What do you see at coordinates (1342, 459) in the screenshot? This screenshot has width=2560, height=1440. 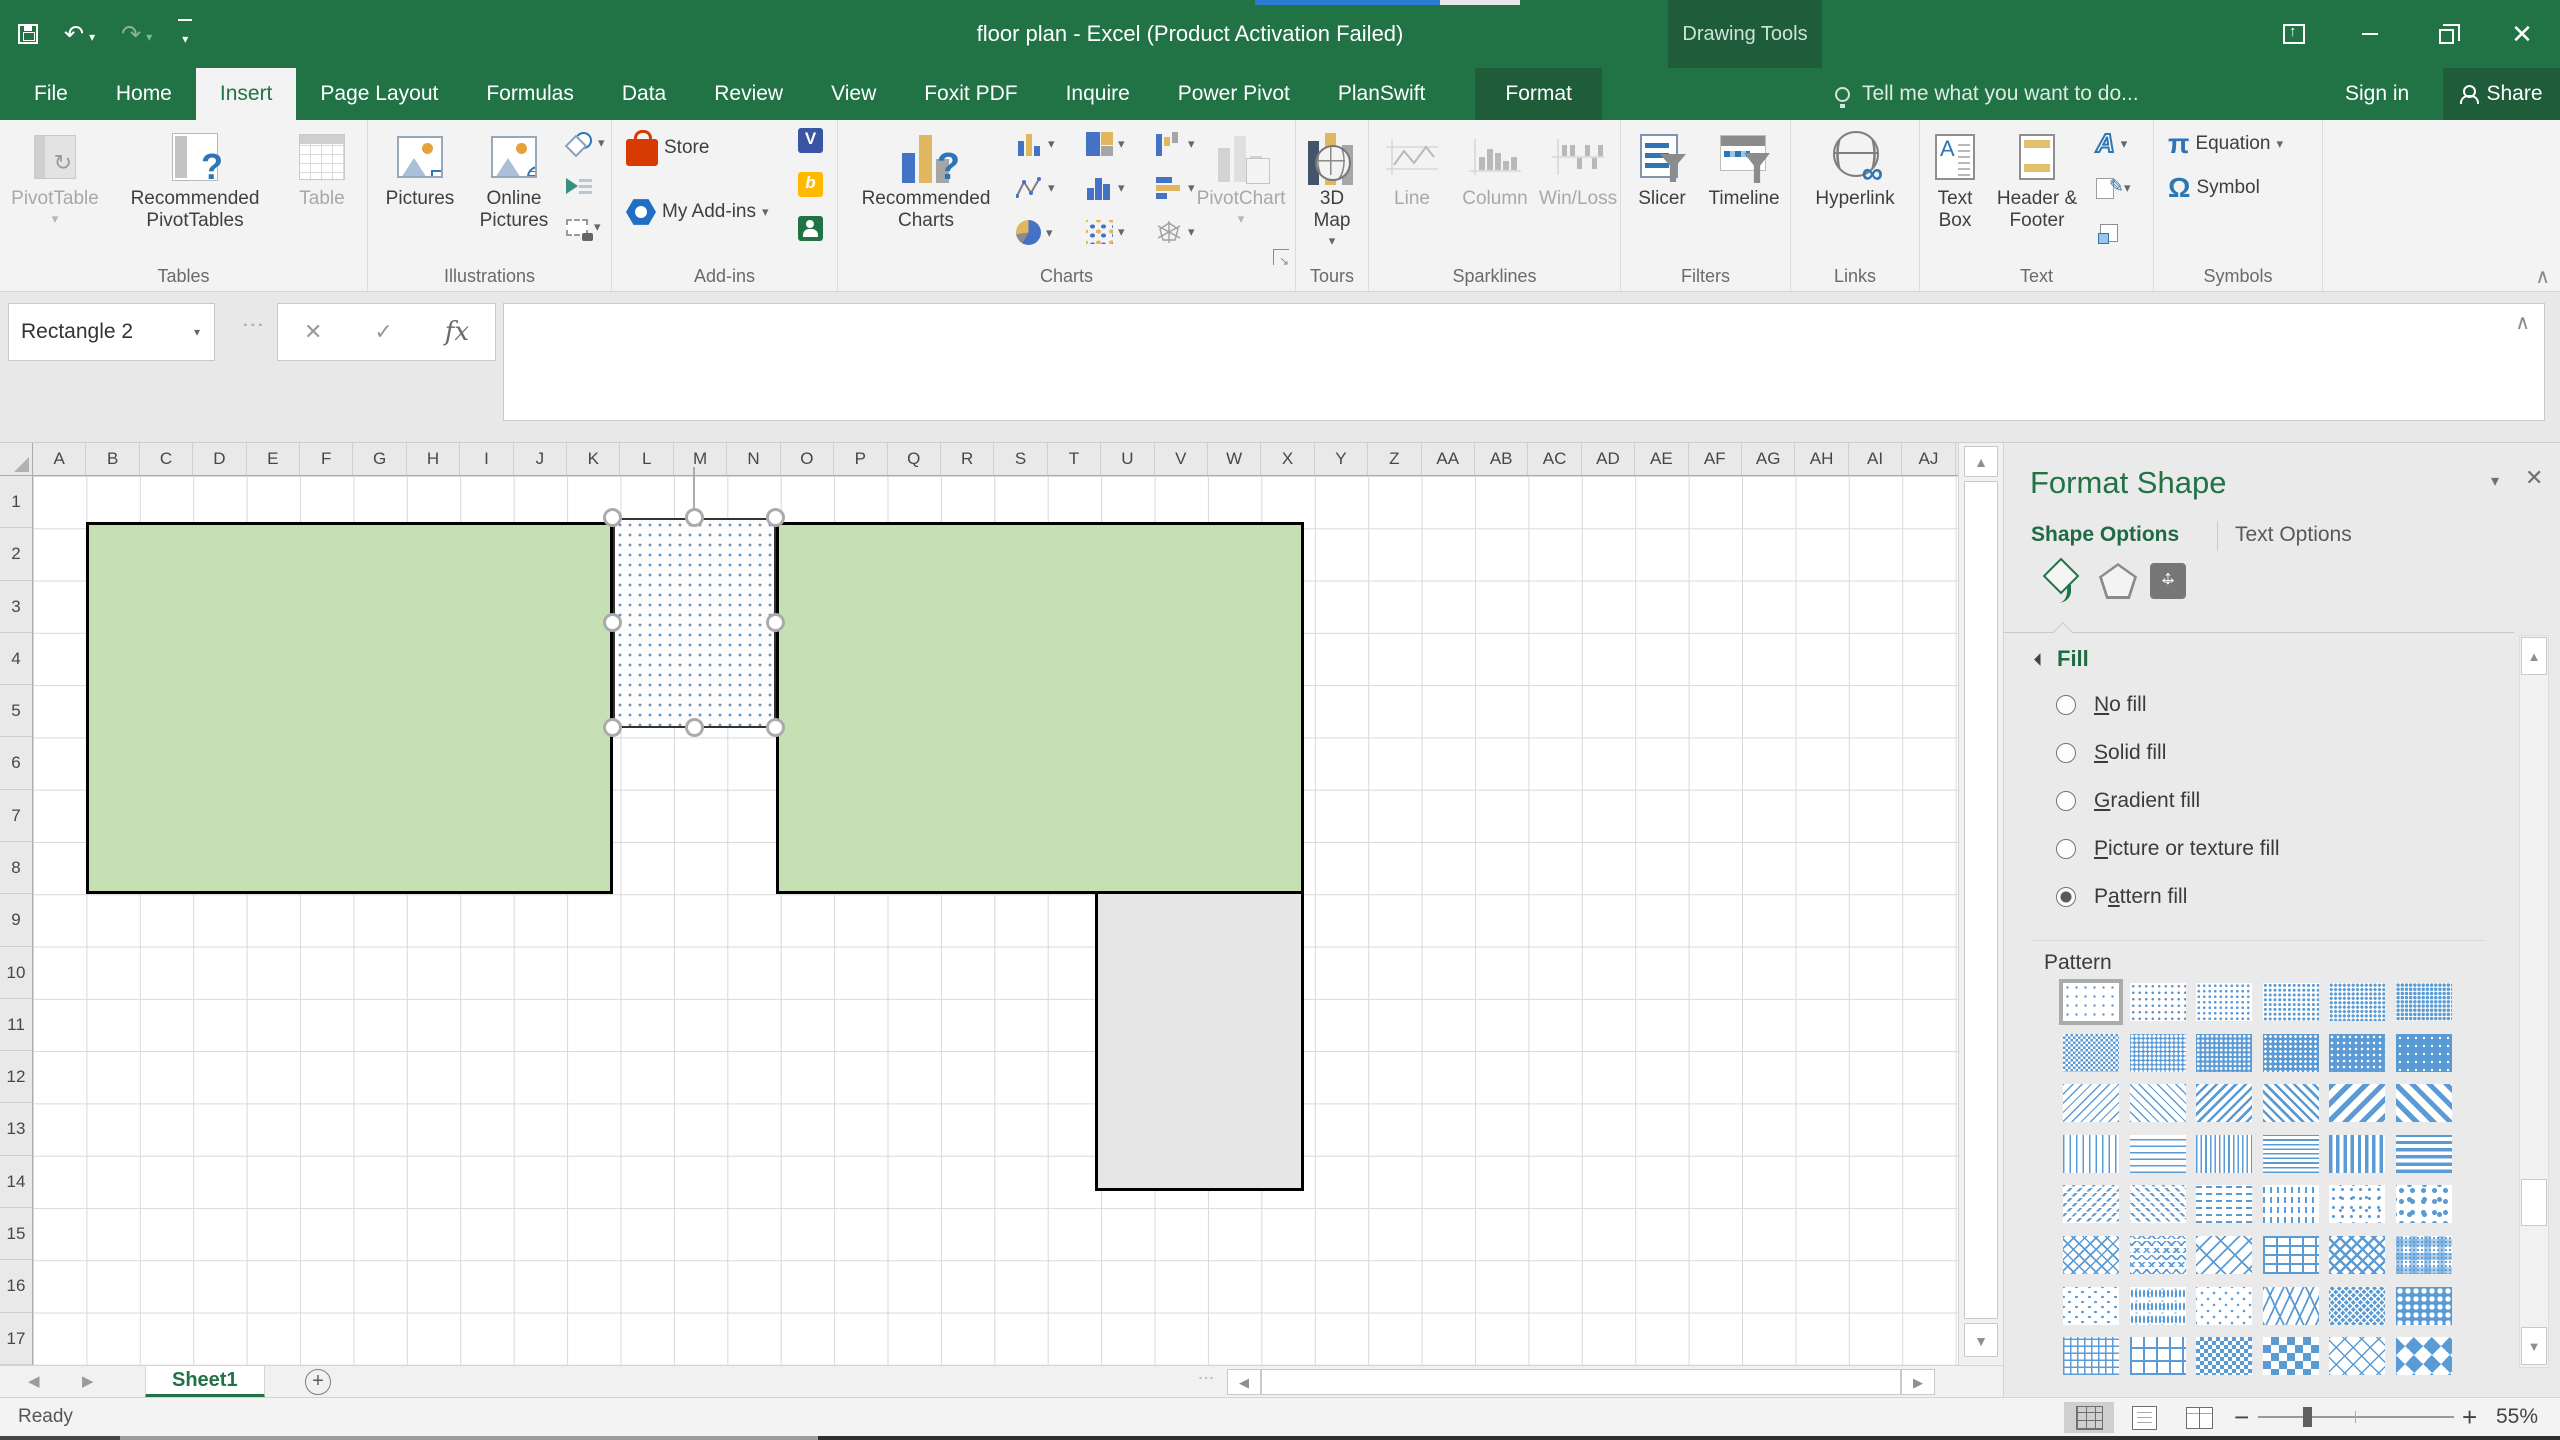 I see `column-header-y: Y` at bounding box center [1342, 459].